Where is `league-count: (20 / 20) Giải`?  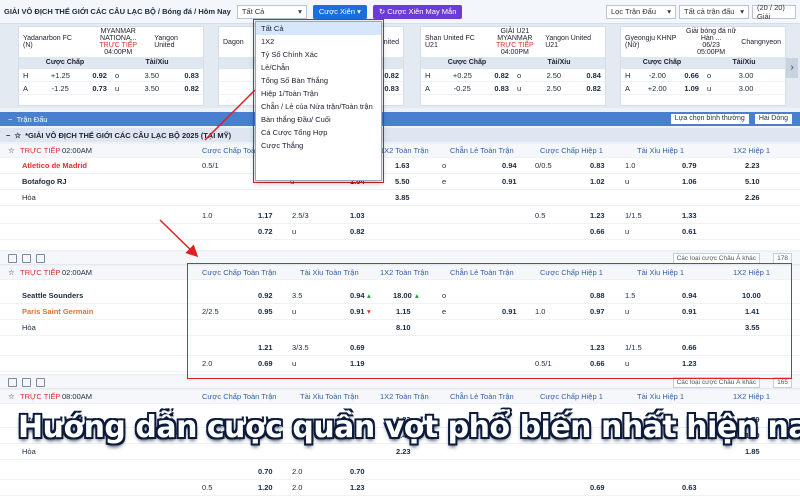 league-count: (20 / 20) Giải is located at coordinates (774, 12).